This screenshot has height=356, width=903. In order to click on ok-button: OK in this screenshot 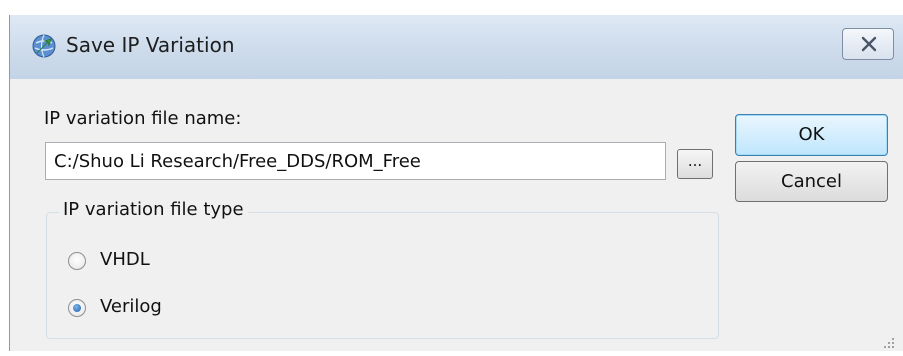, I will do `click(811, 135)`.